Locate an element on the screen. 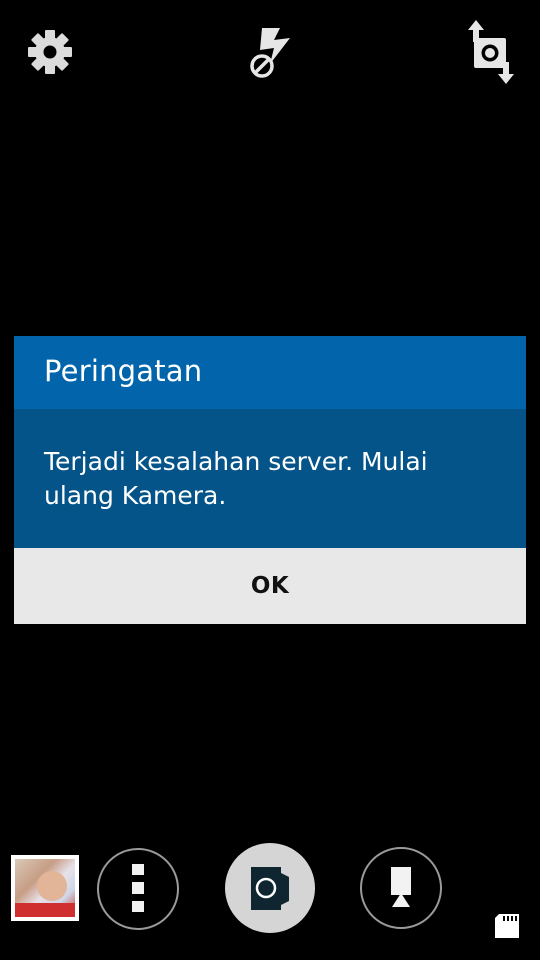 The width and height of the screenshot is (540, 960). gear-icon is located at coordinates (50, 52).